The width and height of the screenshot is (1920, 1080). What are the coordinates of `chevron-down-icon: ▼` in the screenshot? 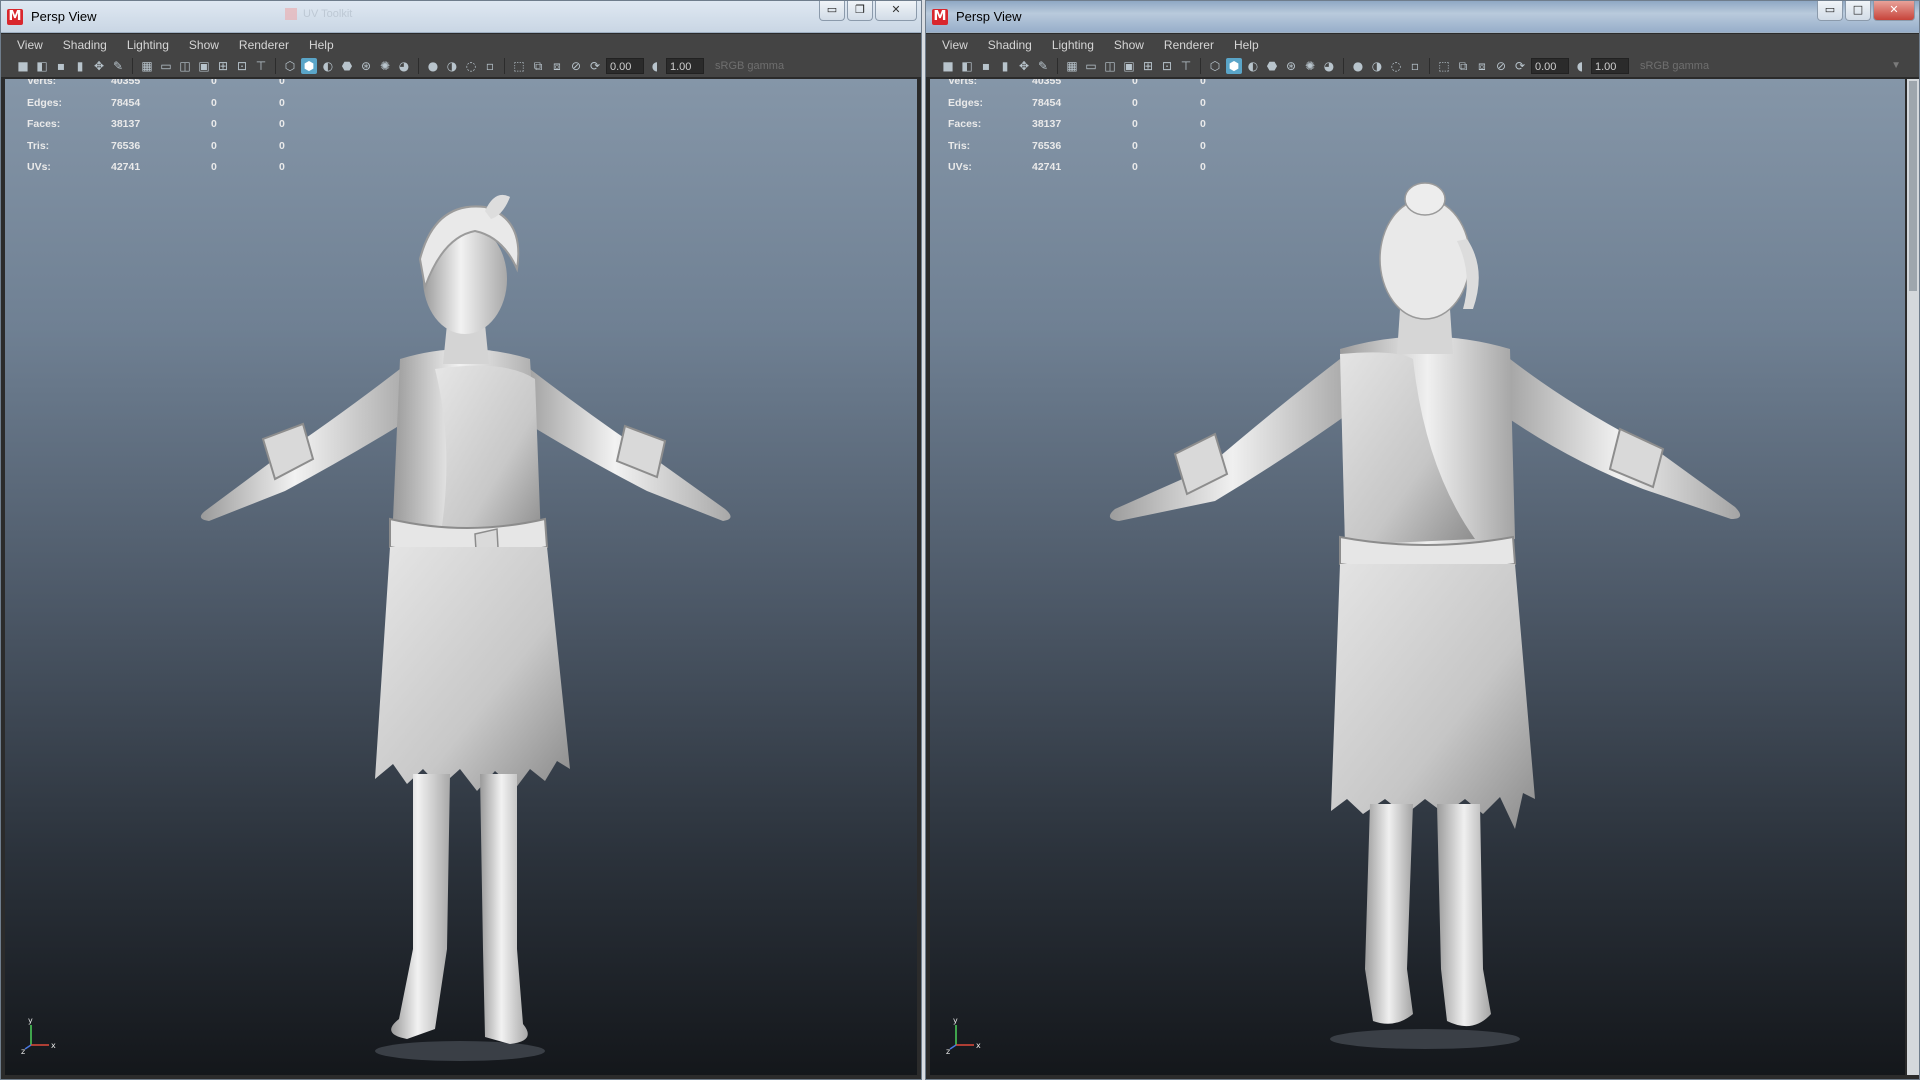 It's located at (1896, 65).